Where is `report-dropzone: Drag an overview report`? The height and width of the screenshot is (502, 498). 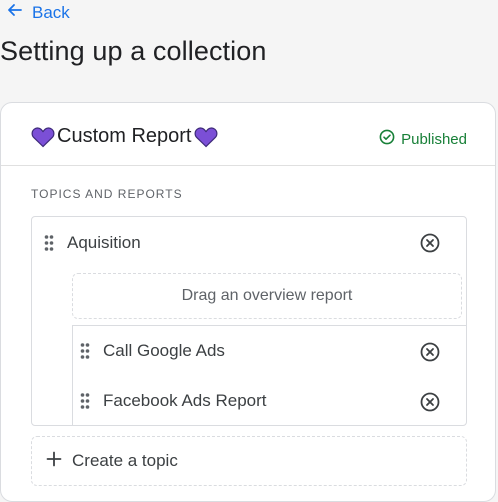
report-dropzone: Drag an overview report is located at coordinates (267, 296).